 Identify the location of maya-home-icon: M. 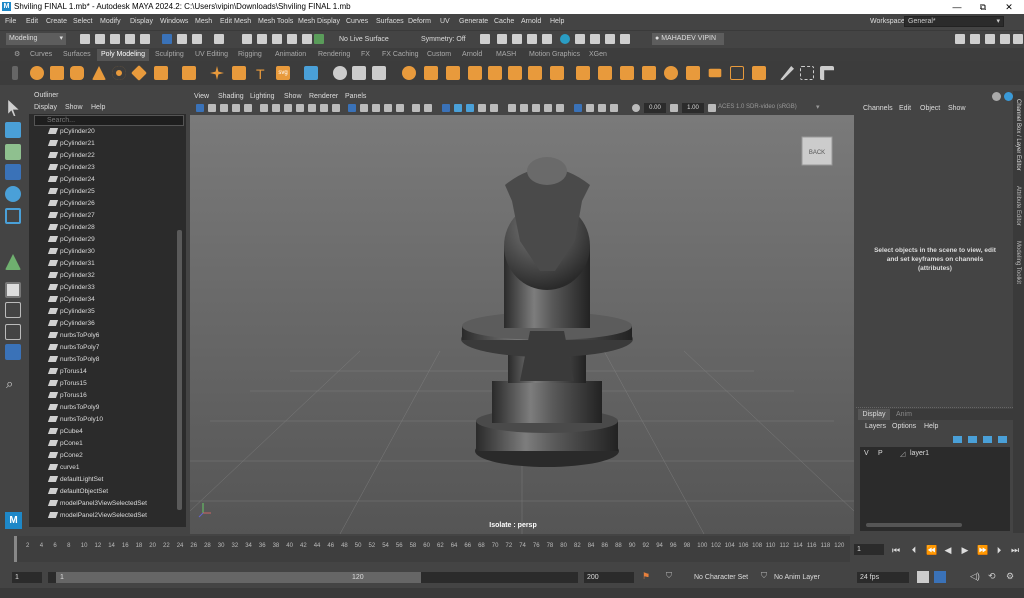
(13, 520).